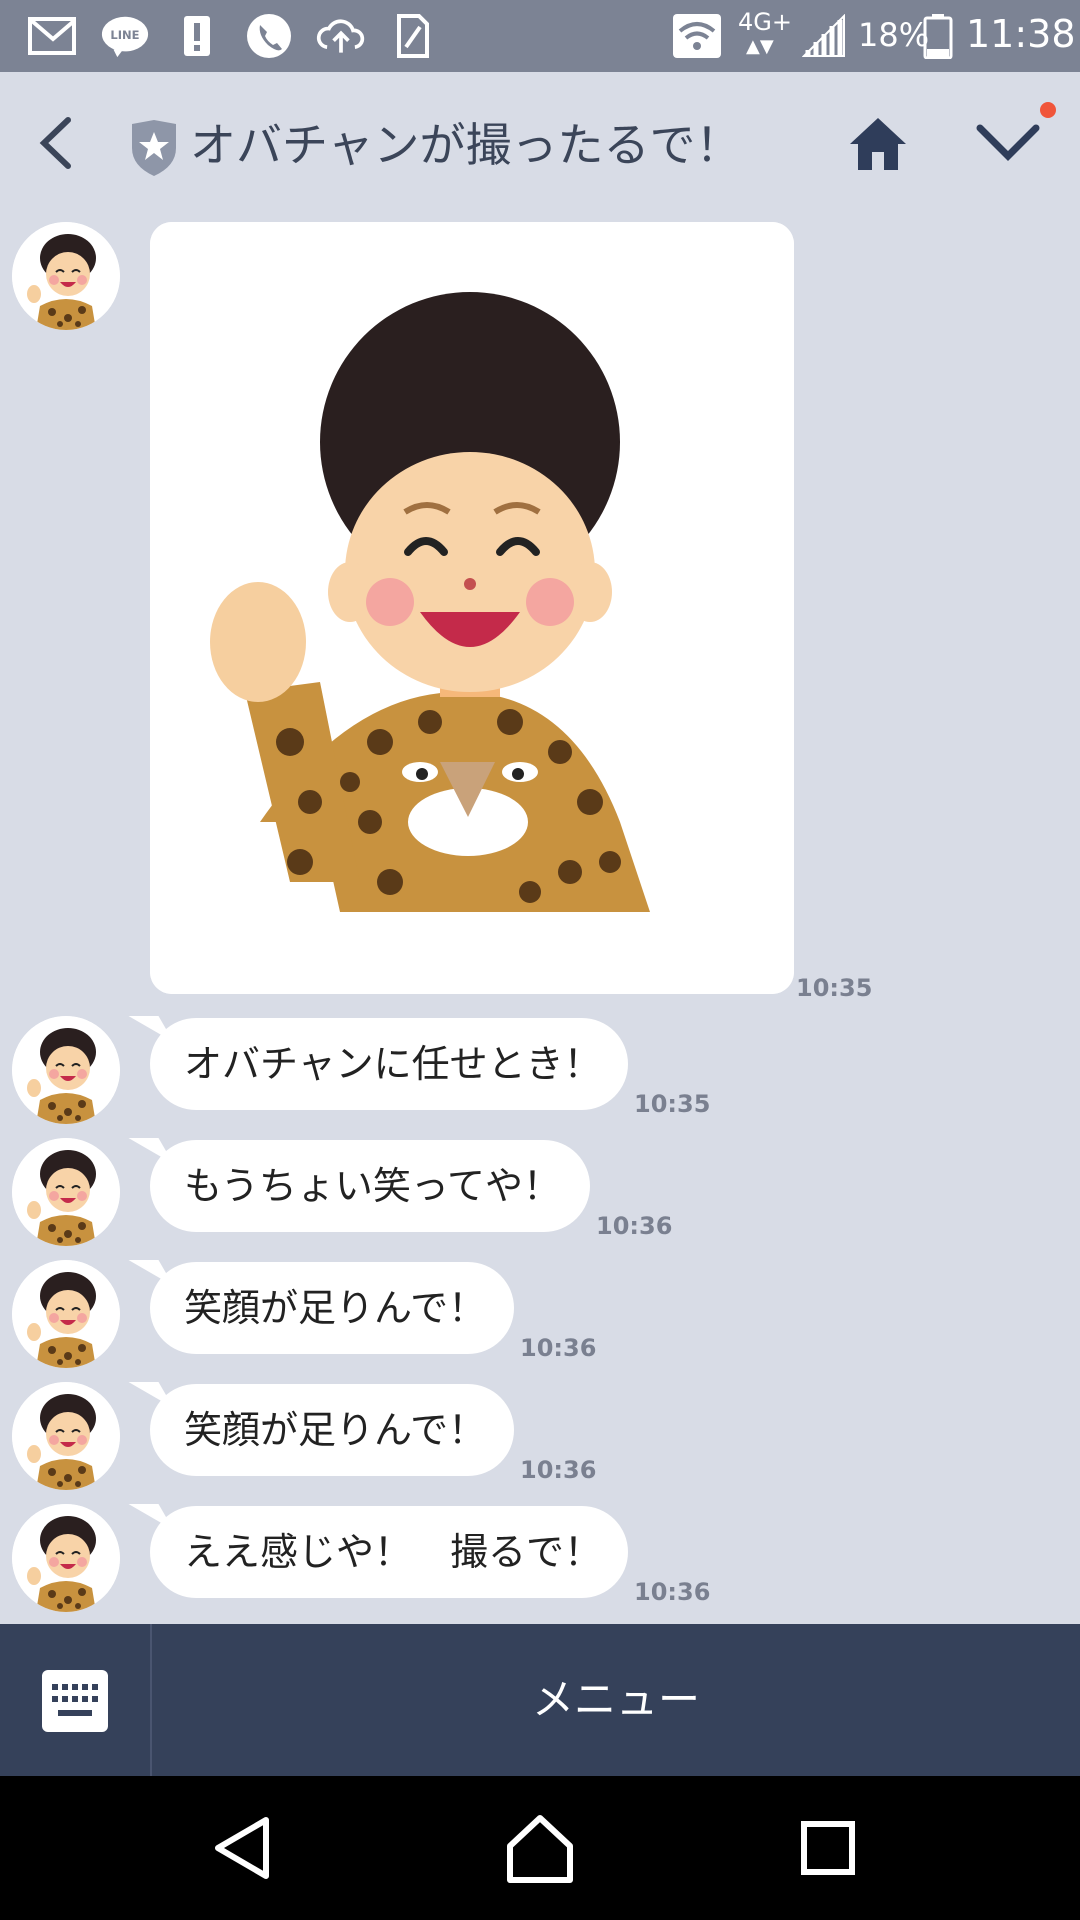  Describe the element at coordinates (1021, 34) in the screenshot. I see `clock: 11:38` at that location.